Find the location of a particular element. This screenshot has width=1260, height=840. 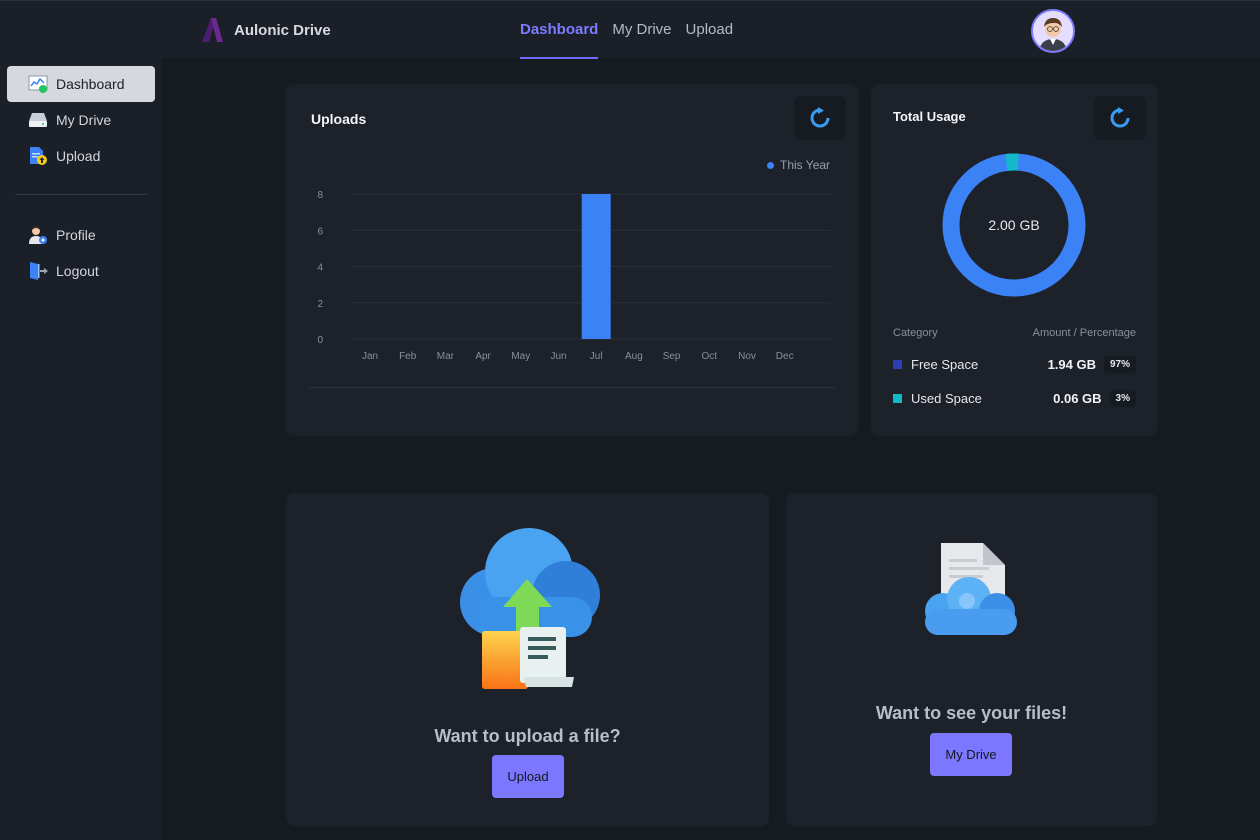

donut-center-label: 2.00 GB is located at coordinates (1013, 225).